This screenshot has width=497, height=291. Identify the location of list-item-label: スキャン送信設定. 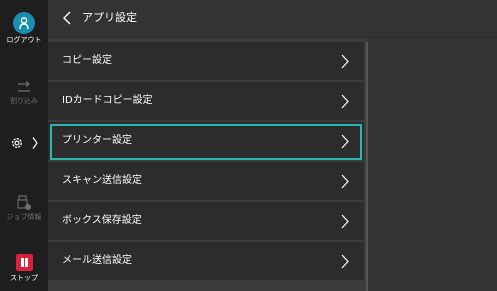
(102, 180).